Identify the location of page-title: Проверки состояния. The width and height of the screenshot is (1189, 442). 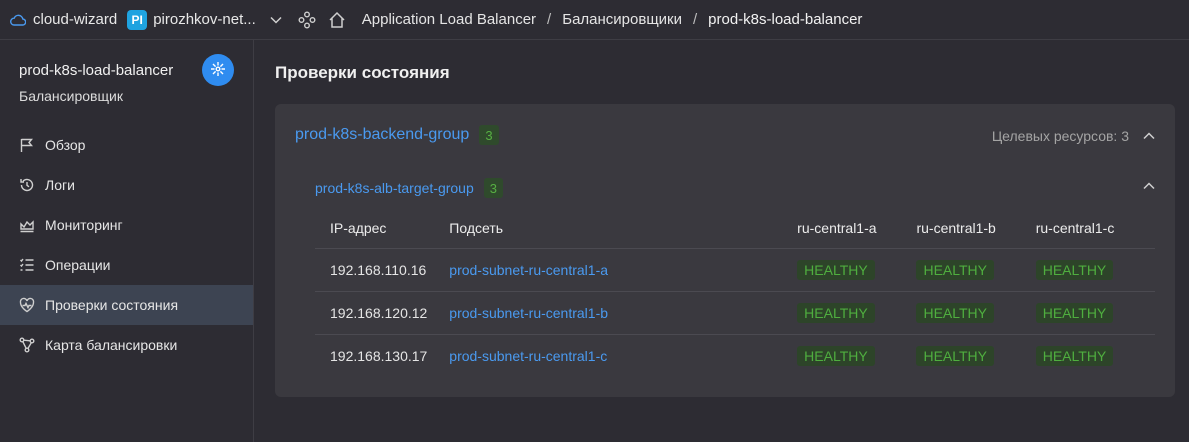
(362, 72).